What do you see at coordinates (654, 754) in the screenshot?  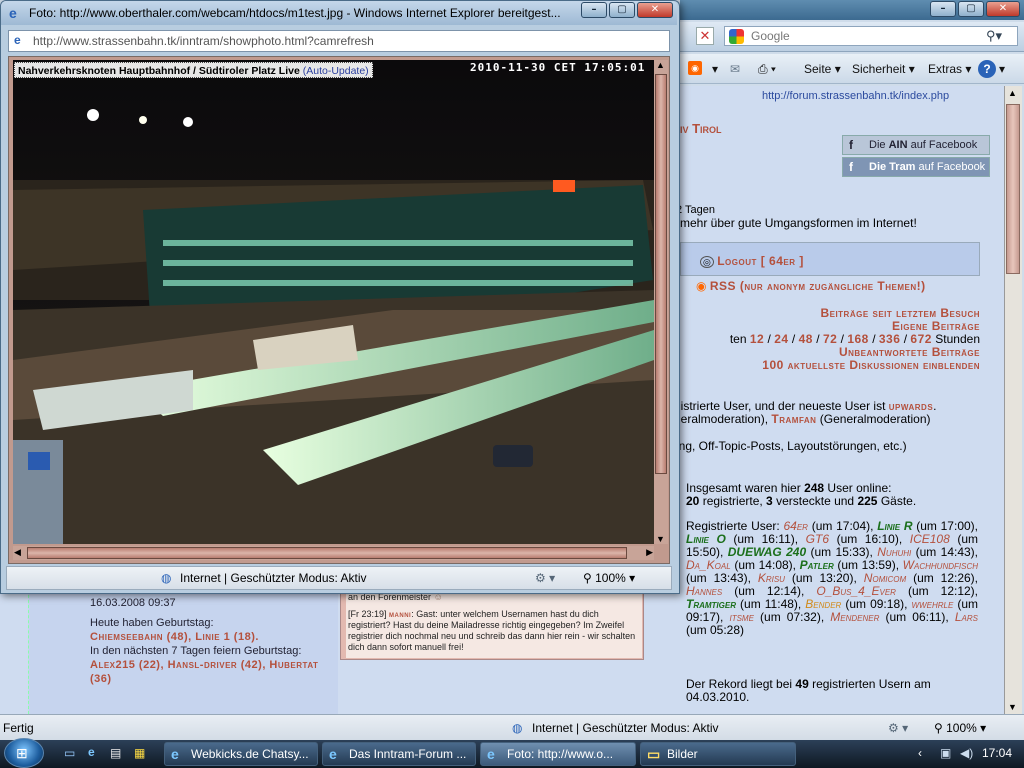 I see `folder-icon: ▭` at bounding box center [654, 754].